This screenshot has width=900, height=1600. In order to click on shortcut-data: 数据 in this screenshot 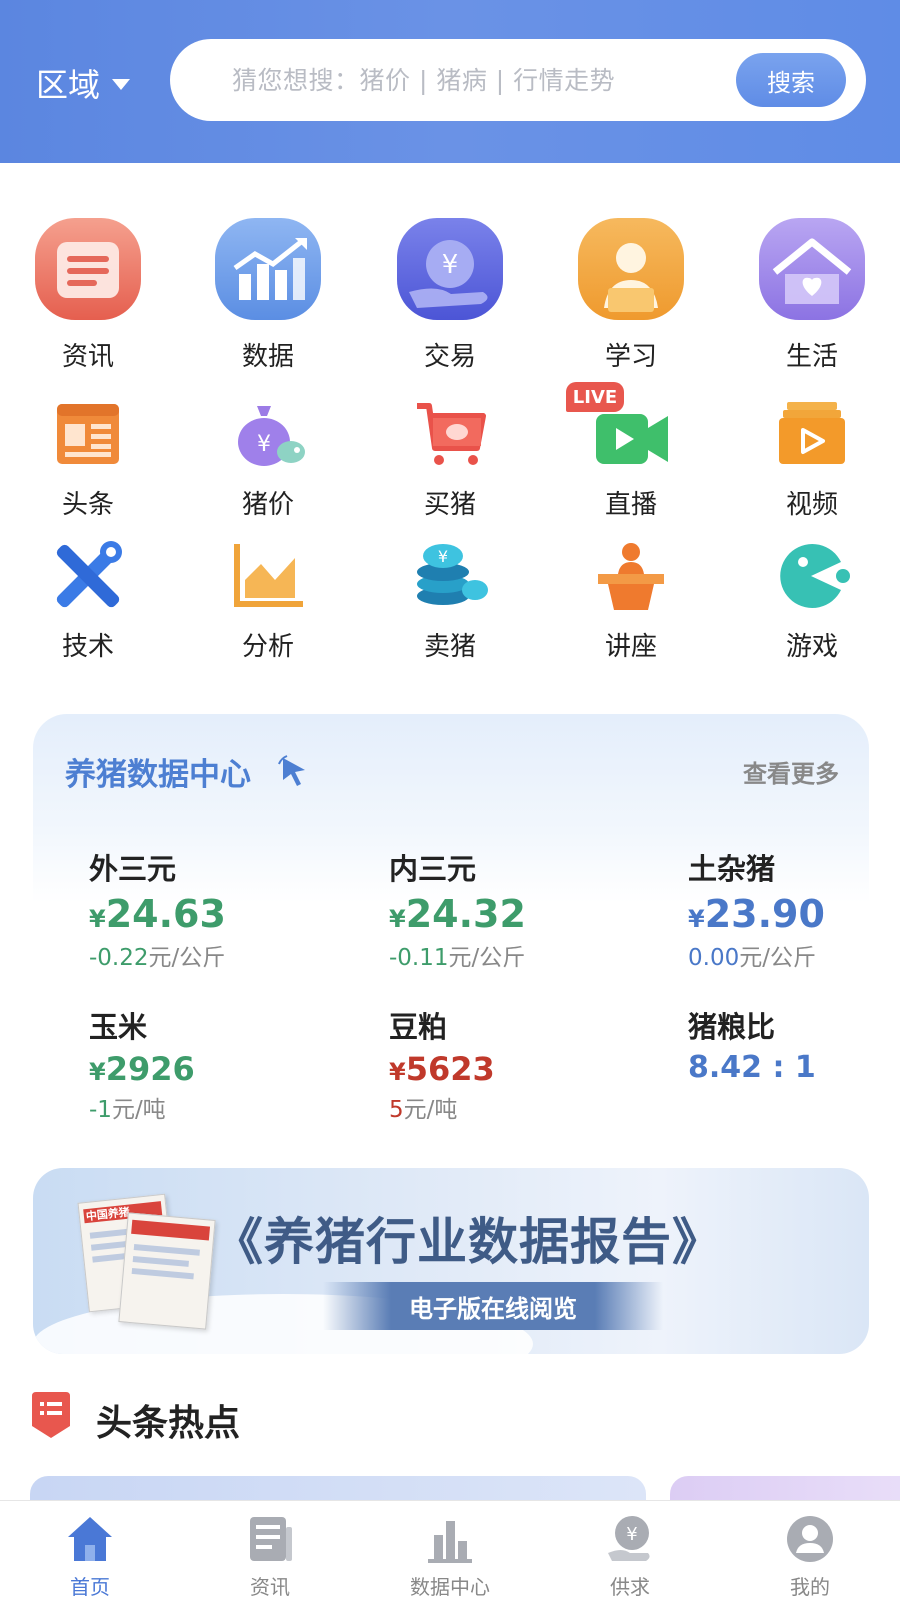, I will do `click(268, 295)`.